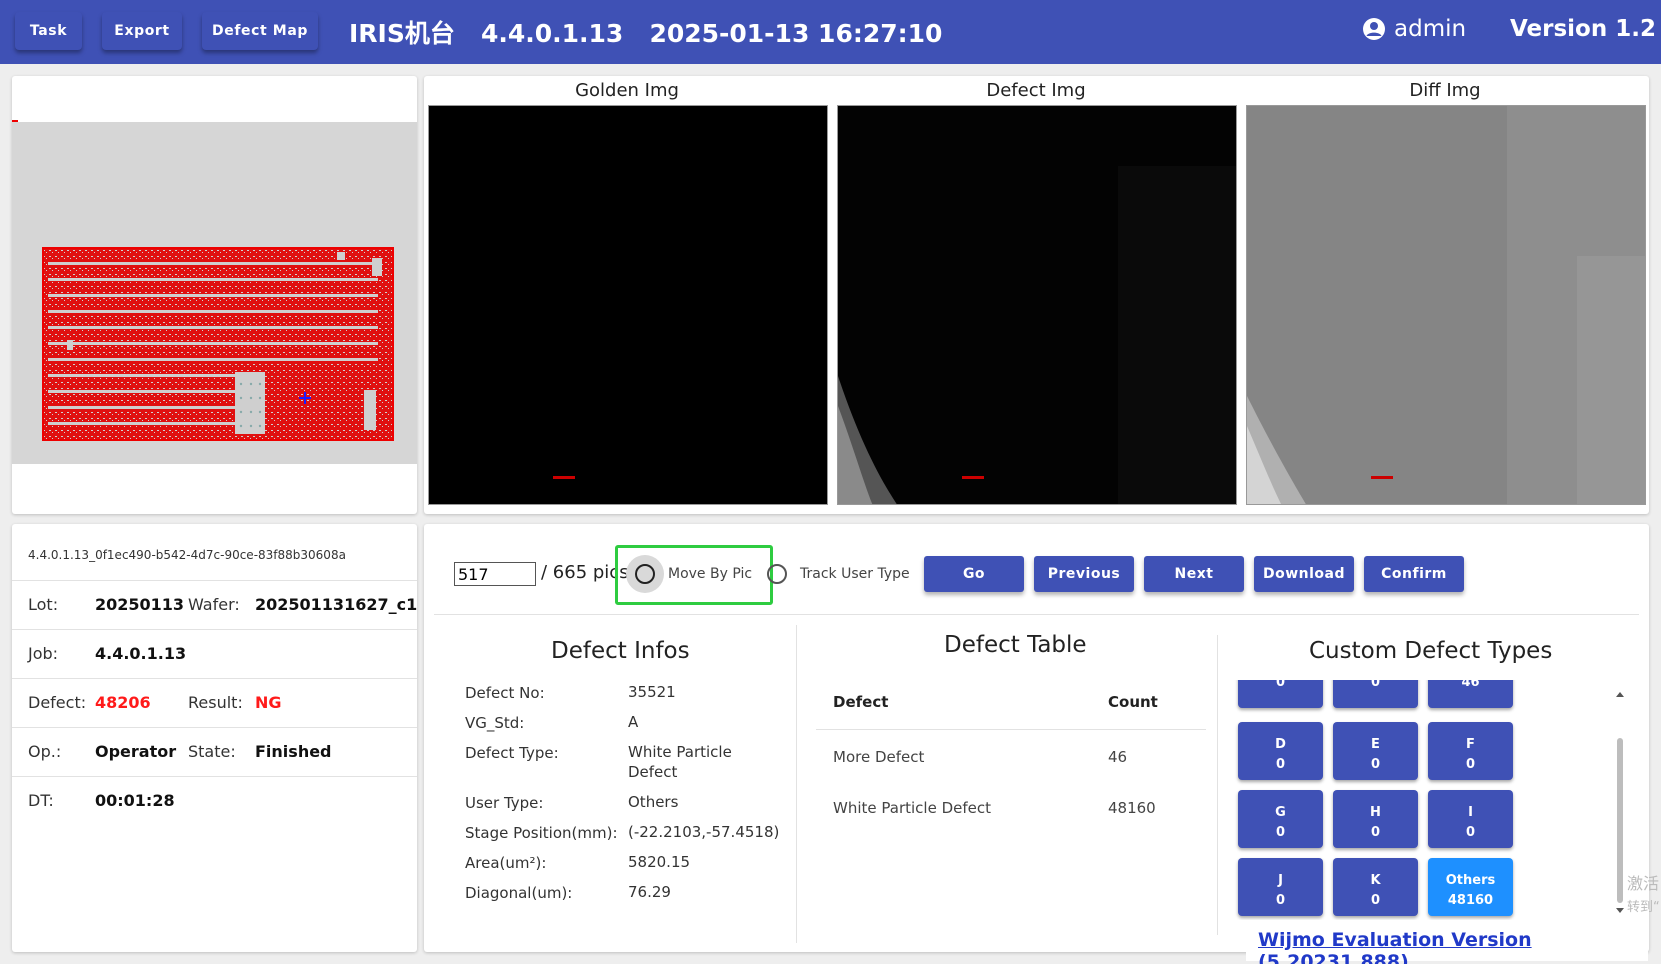 The width and height of the screenshot is (1661, 964). Describe the element at coordinates (1280, 887) in the screenshot. I see `custom-type-j-button: J0` at that location.